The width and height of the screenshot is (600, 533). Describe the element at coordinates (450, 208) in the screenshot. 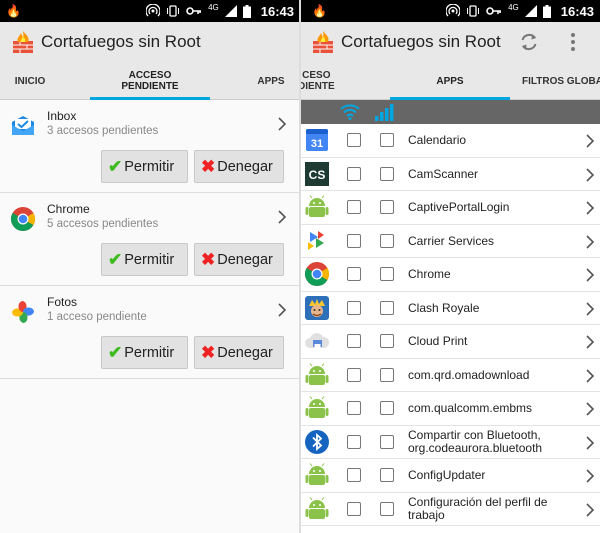

I see `list-item: CaptivePortalLogin` at that location.